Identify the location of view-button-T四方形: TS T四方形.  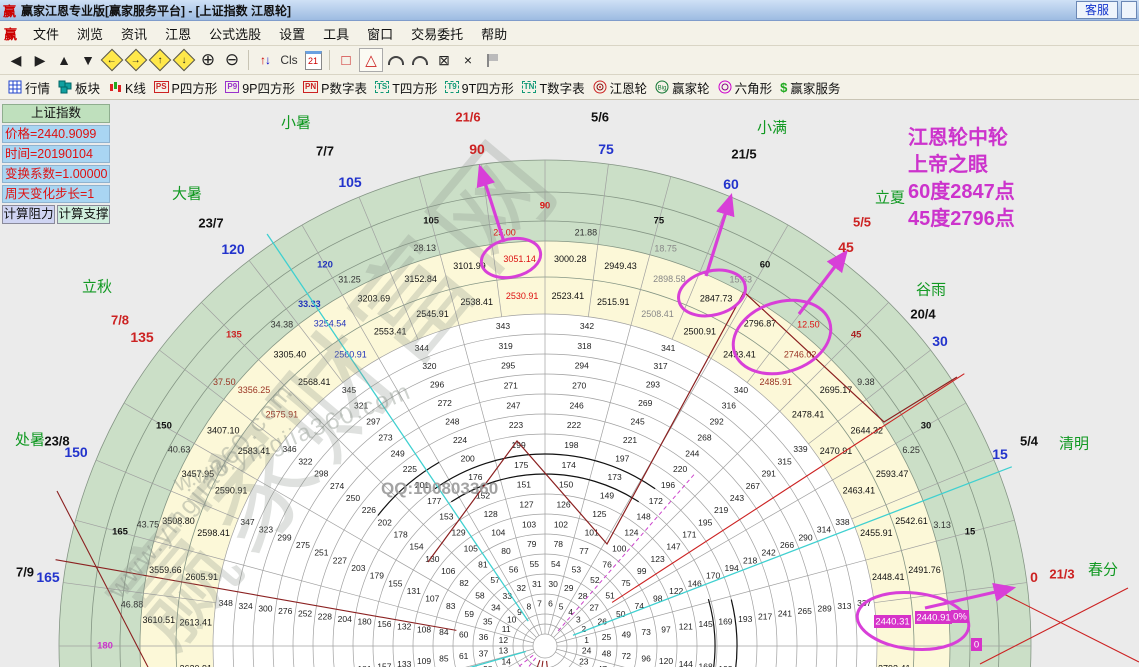
(406, 87).